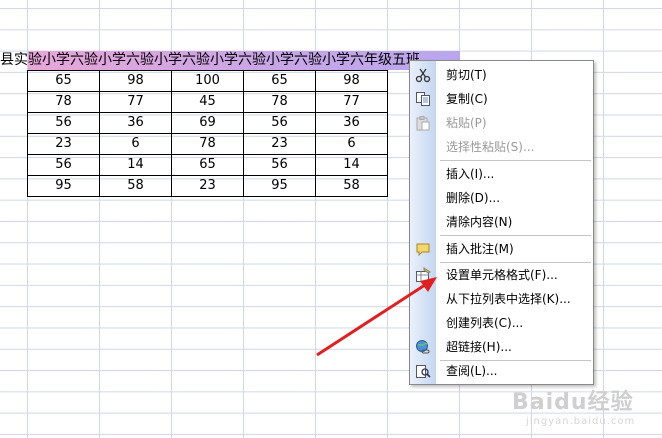  What do you see at coordinates (581, 421) in the screenshot?
I see `watermark-subtext: jingyan.baidu.com` at bounding box center [581, 421].